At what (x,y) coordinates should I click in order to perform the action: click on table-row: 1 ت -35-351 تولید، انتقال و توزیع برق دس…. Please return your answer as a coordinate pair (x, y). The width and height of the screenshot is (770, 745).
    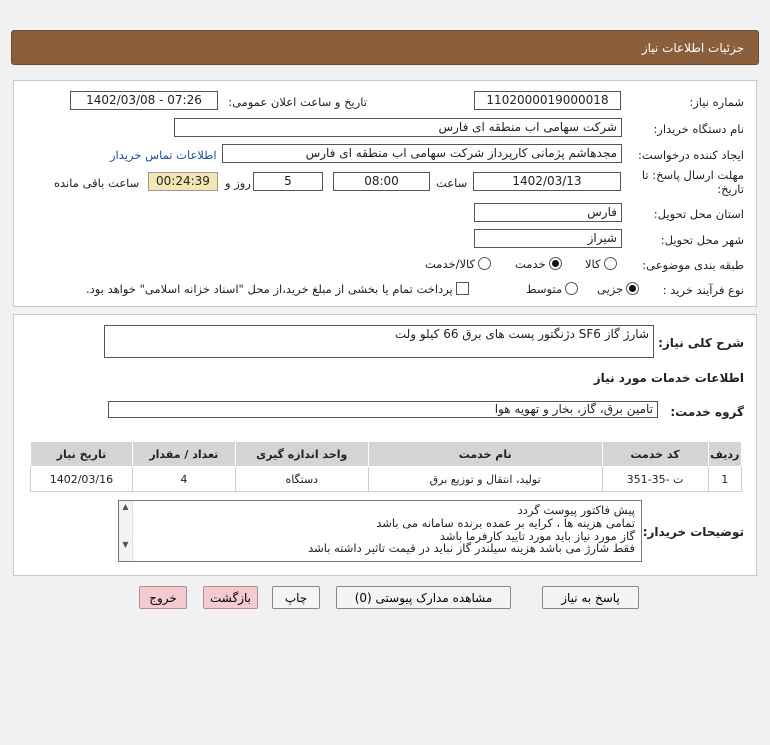
    Looking at the image, I should click on (386, 479).